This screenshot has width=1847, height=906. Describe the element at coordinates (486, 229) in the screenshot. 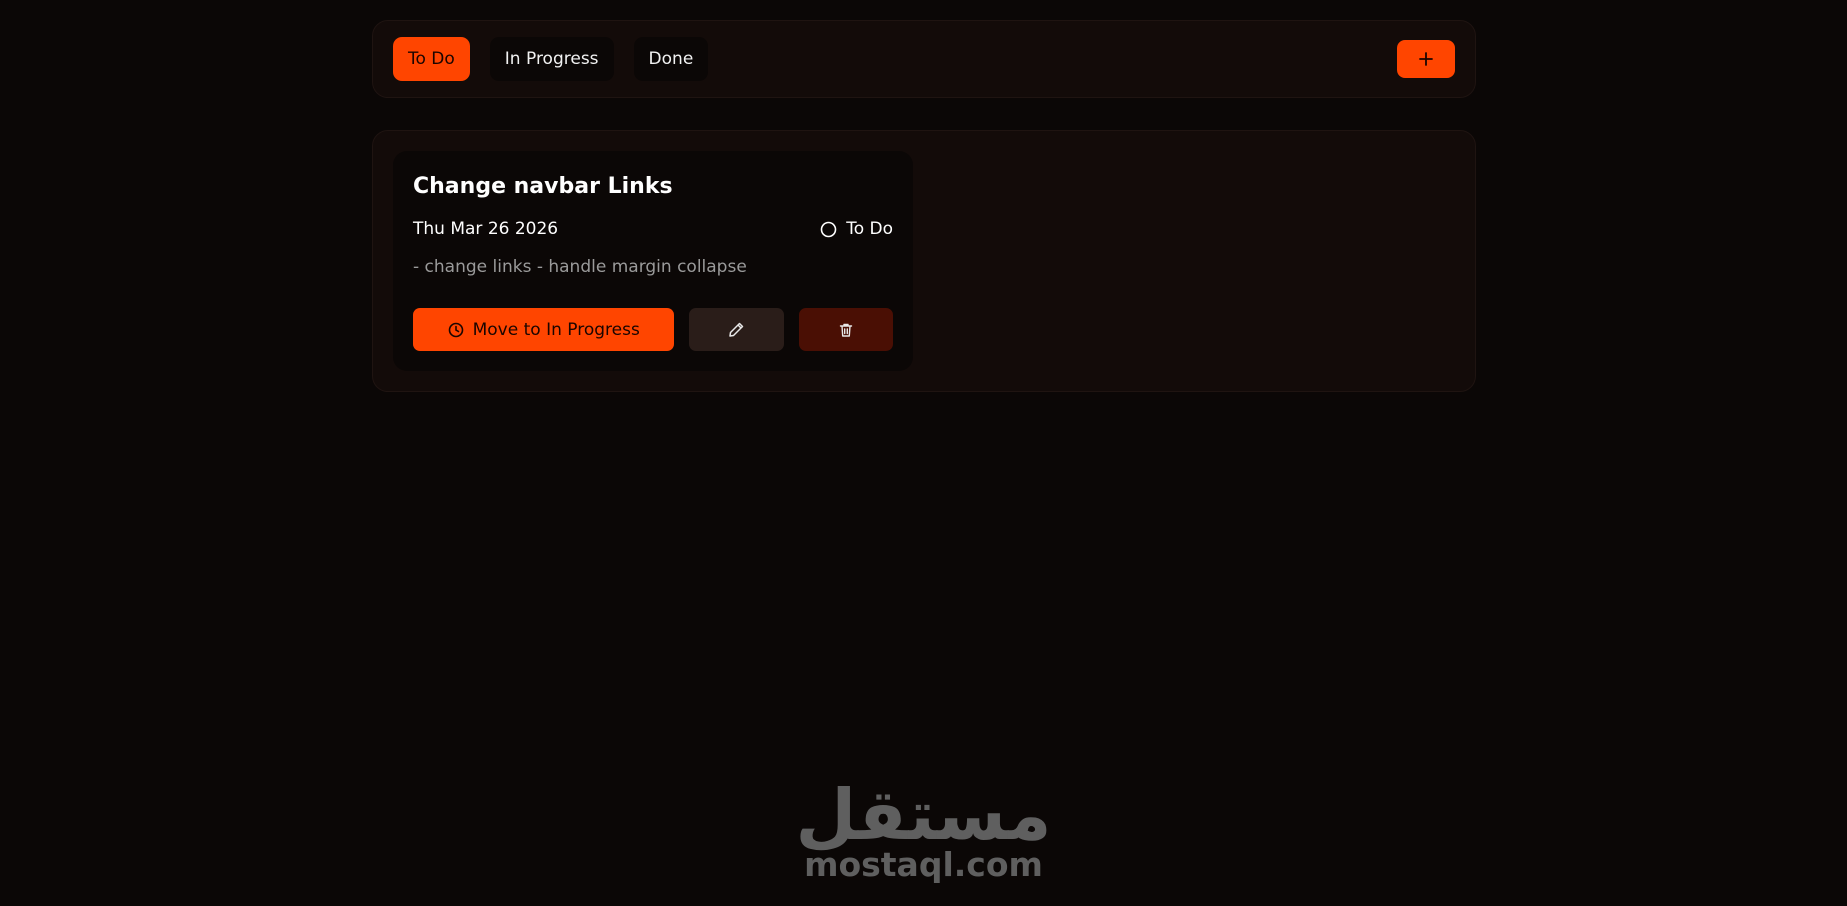

I see `task-date: Thu Mar 26 2026` at that location.